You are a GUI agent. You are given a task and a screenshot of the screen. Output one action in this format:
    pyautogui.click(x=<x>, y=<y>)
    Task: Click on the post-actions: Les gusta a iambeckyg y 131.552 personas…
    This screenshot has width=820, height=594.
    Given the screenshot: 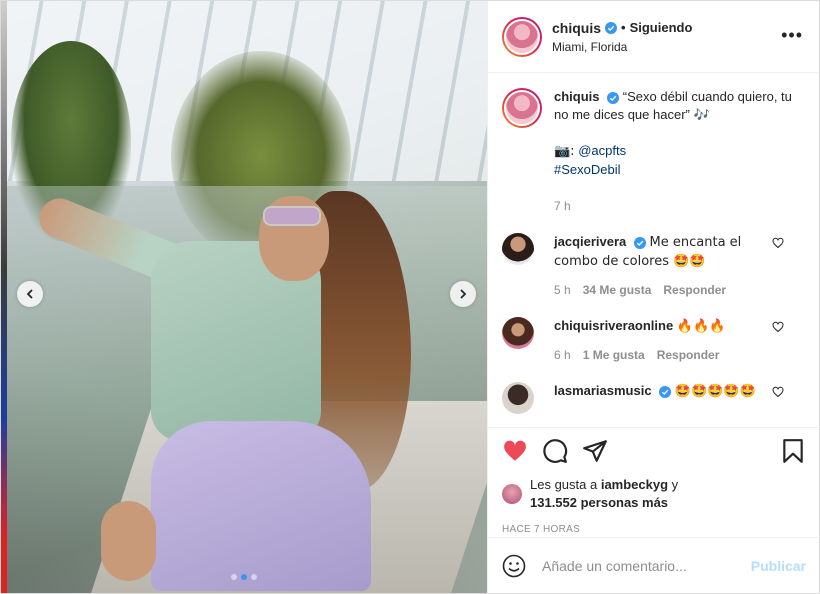 What is the action you would take?
    pyautogui.click(x=654, y=481)
    